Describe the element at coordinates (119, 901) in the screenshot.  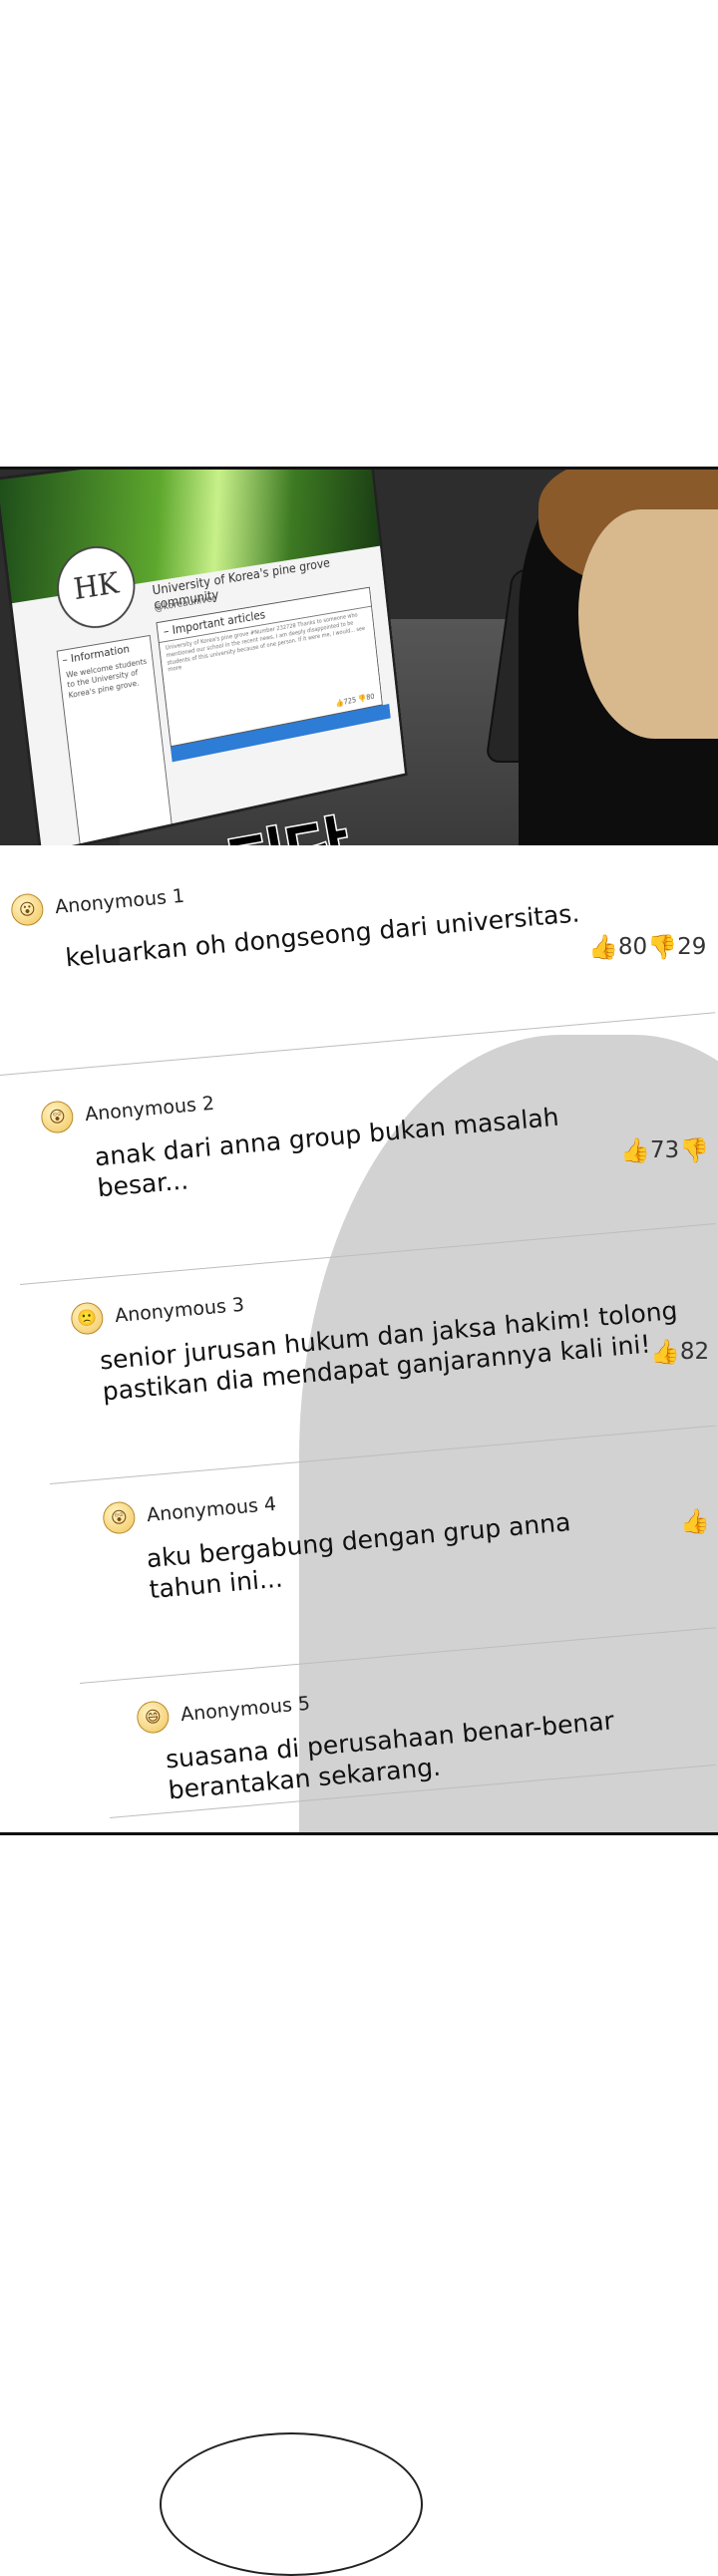
I see `comment-author: Anonymous 1` at that location.